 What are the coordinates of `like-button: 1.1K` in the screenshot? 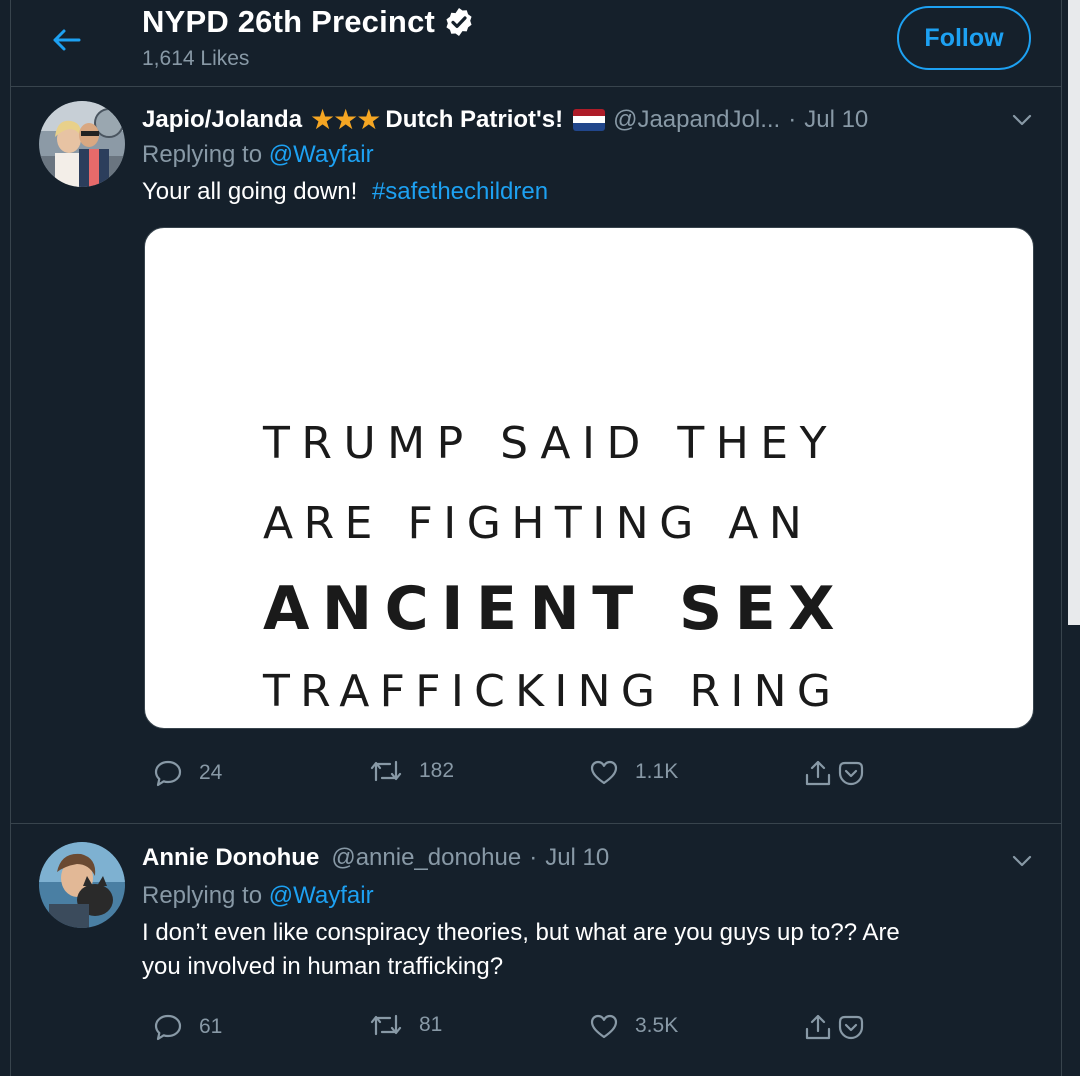 It's located at (633, 772).